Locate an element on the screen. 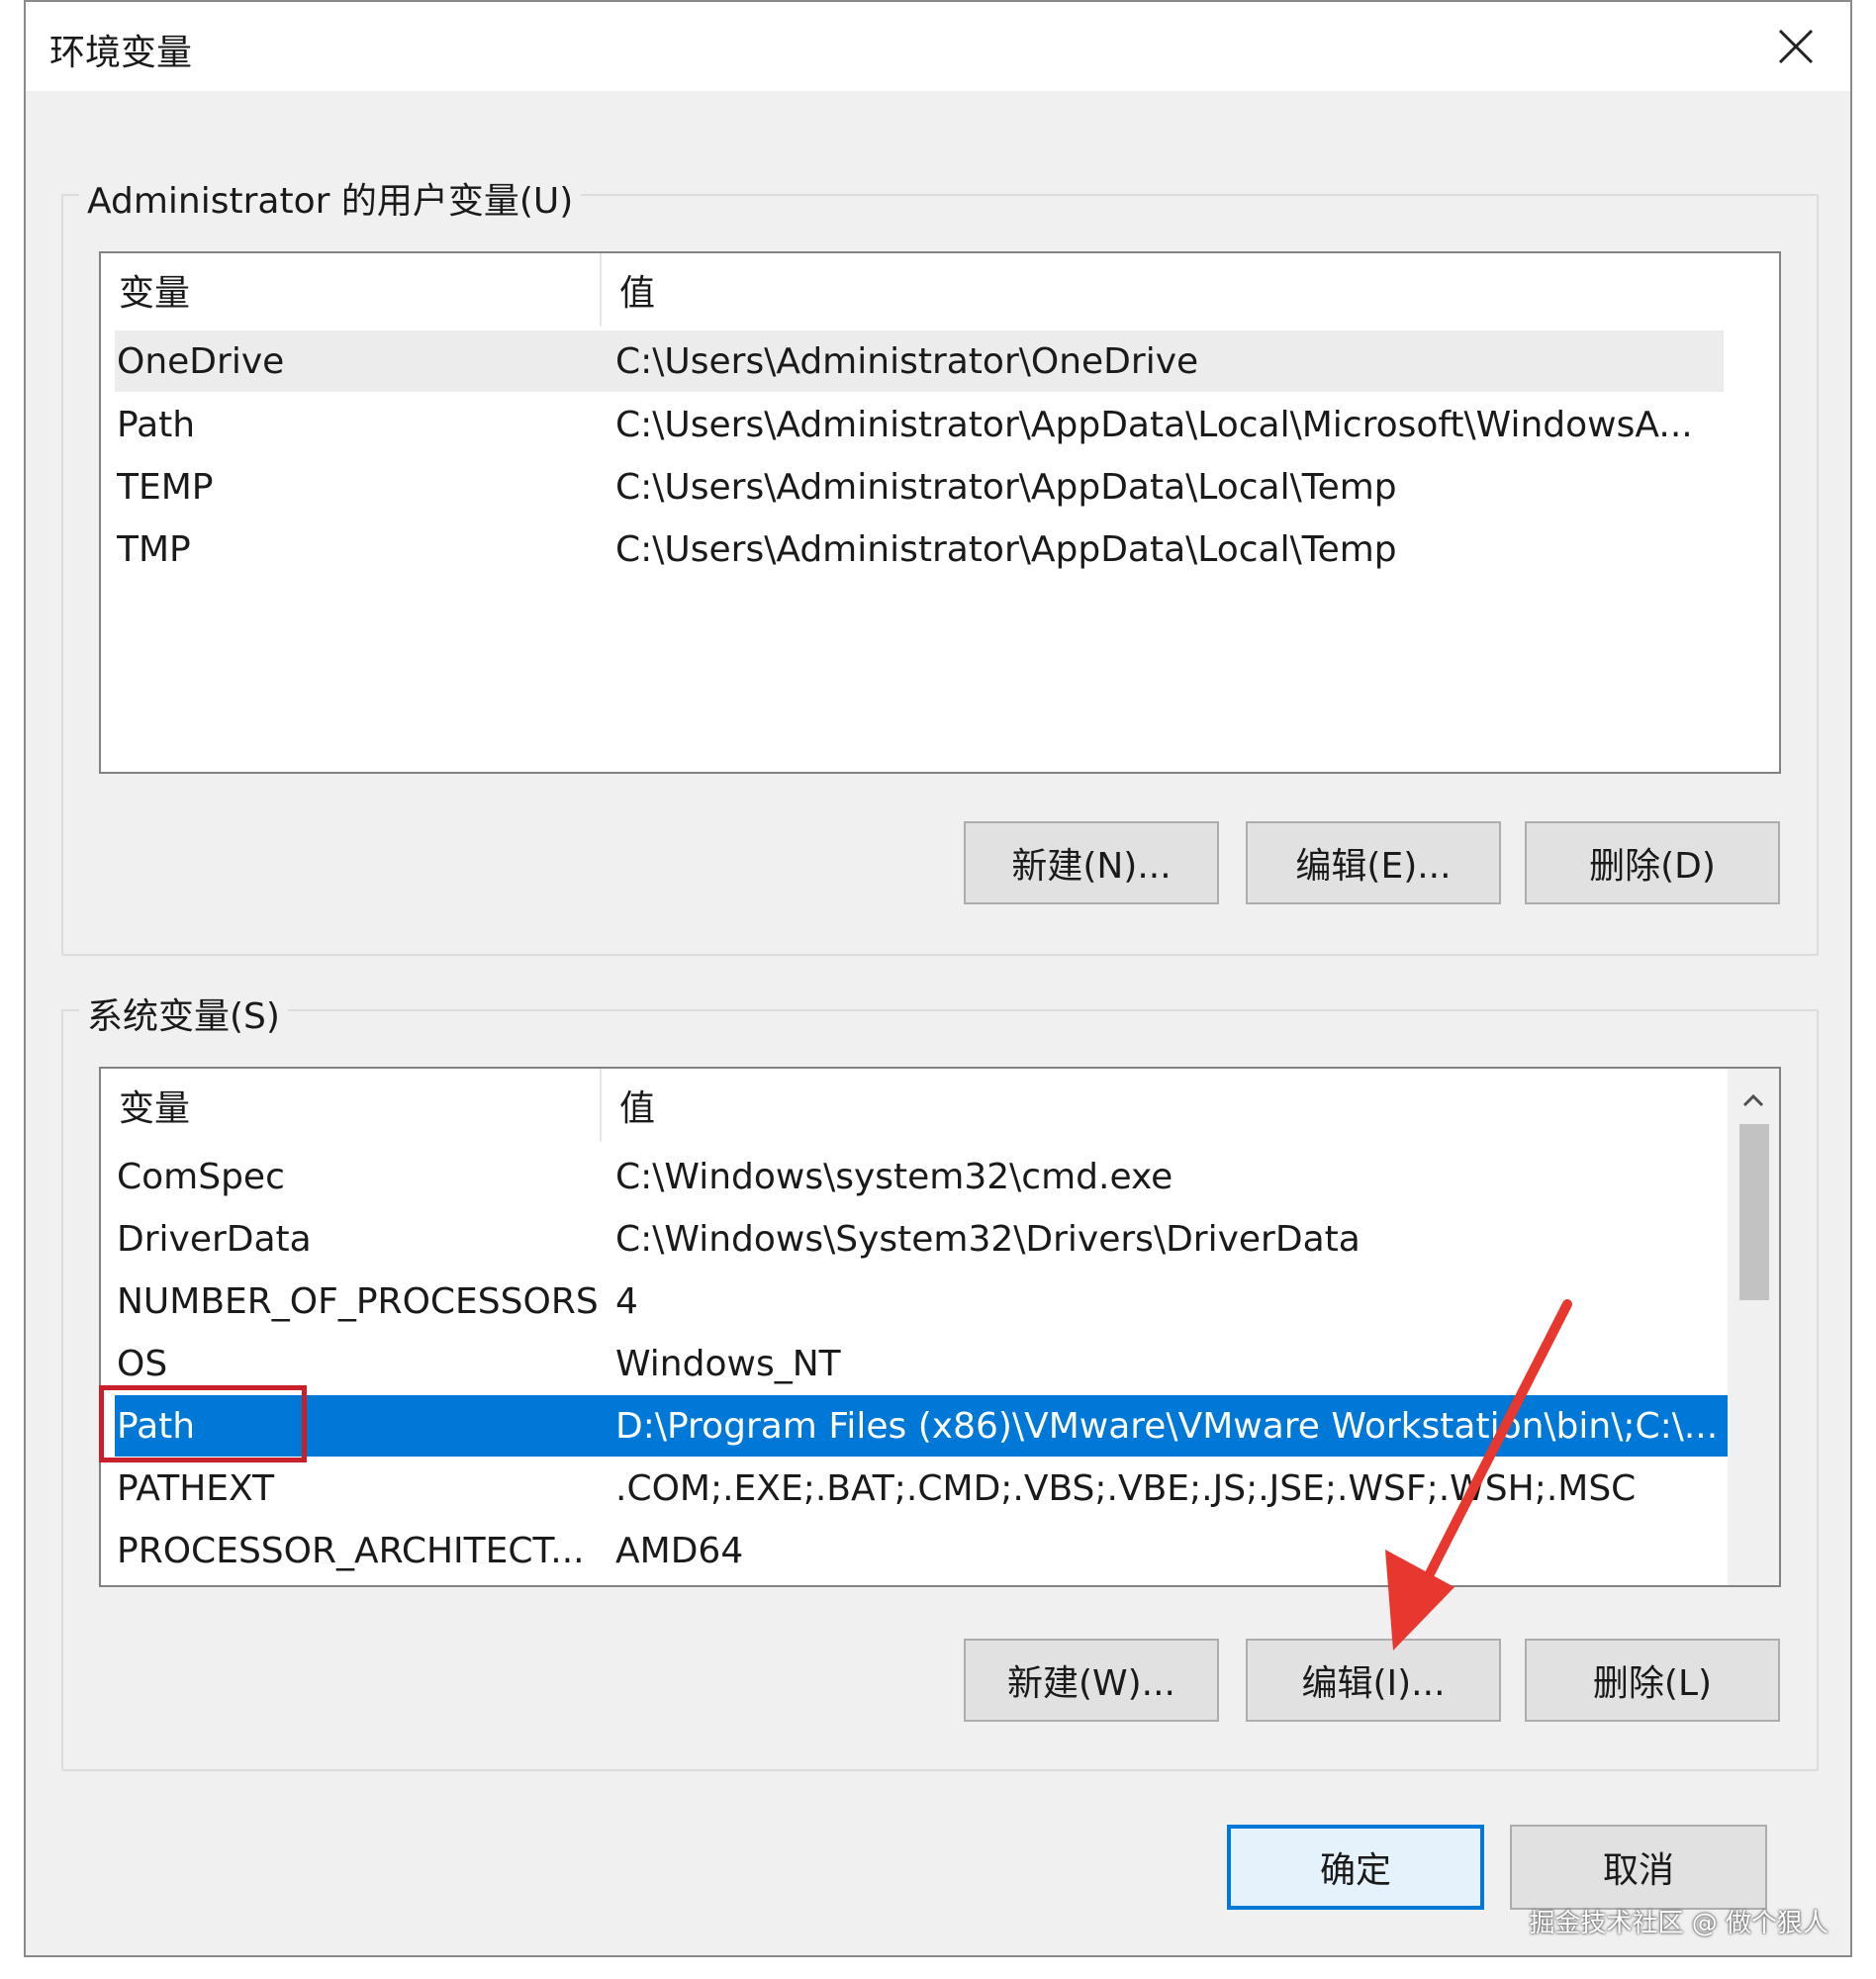 The image size is (1876, 1979). table-row: NUMBER_OF_PROCESSORS 4 is located at coordinates (921, 1302).